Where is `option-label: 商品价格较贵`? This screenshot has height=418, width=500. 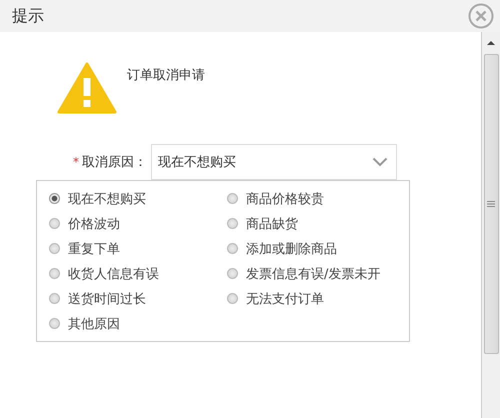
option-label: 商品价格较贵 is located at coordinates (285, 199).